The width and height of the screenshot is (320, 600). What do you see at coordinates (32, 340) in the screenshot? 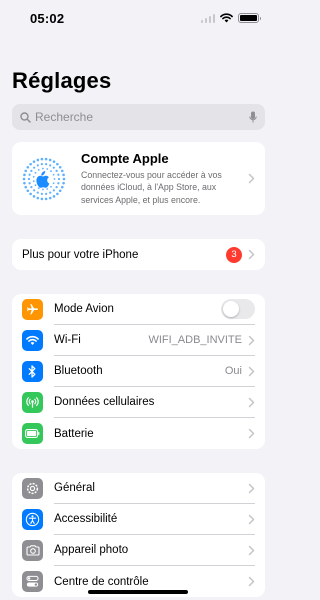
I see `wifi-icon` at bounding box center [32, 340].